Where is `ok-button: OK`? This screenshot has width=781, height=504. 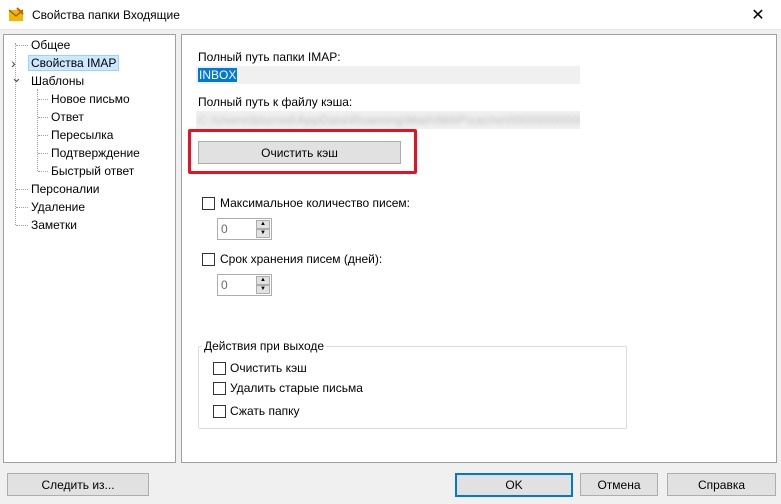
ok-button: OK is located at coordinates (514, 485).